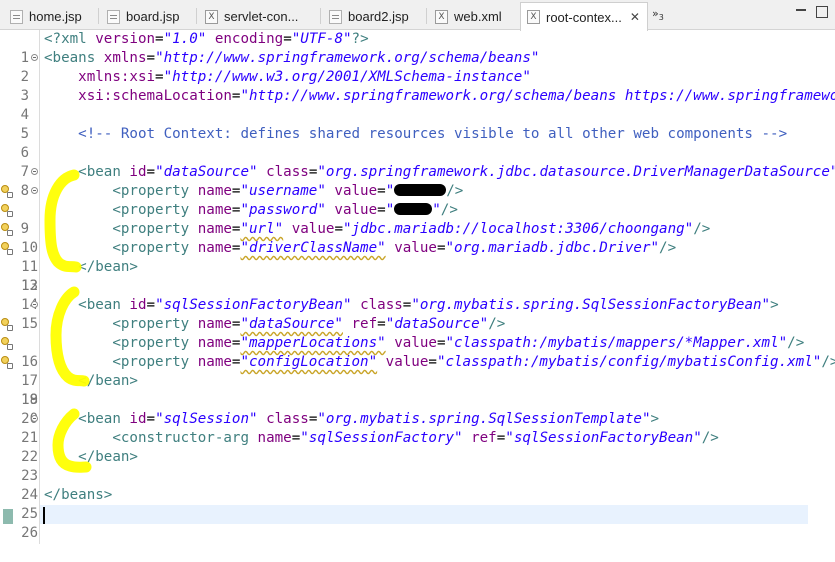 This screenshot has height=562, width=835. I want to click on xml-token: class, so click(377, 305).